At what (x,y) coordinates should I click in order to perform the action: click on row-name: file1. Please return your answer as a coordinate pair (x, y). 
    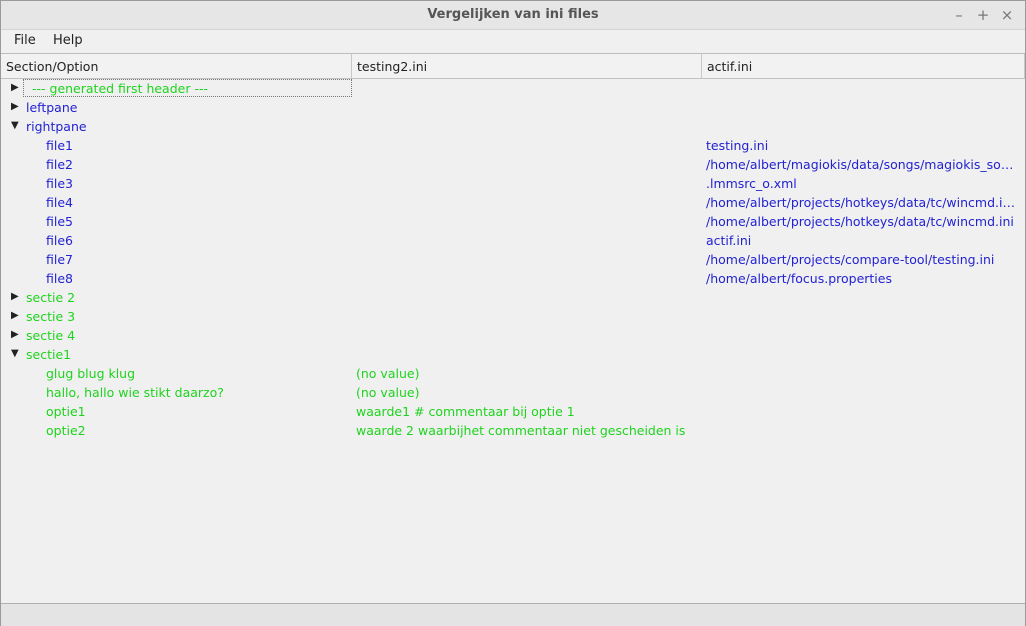
    Looking at the image, I should click on (59, 145).